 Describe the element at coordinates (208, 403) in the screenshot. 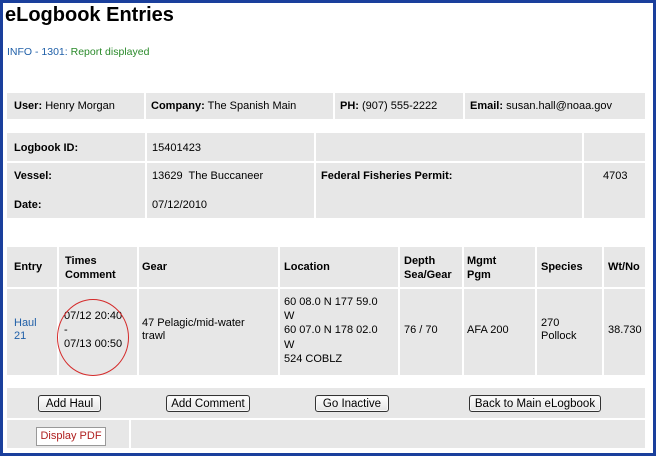

I see `add-comment-button: Add Comment` at that location.